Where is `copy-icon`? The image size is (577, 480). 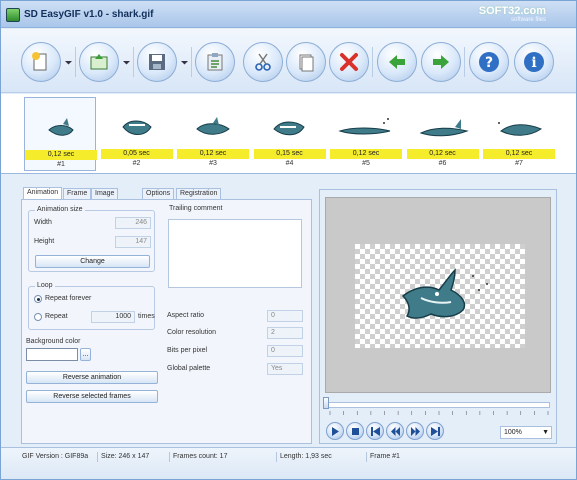 copy-icon is located at coordinates (306, 63).